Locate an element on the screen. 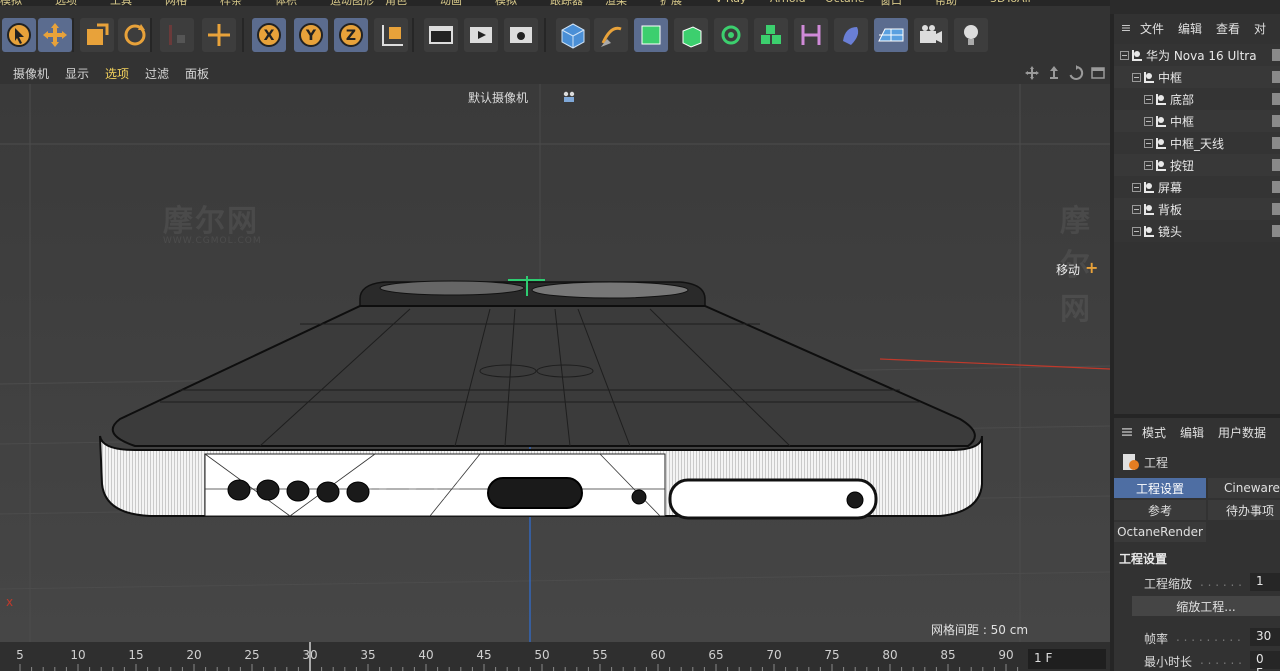 The image size is (1280, 671). timeline-tick-label: 80 is located at coordinates (890, 655).